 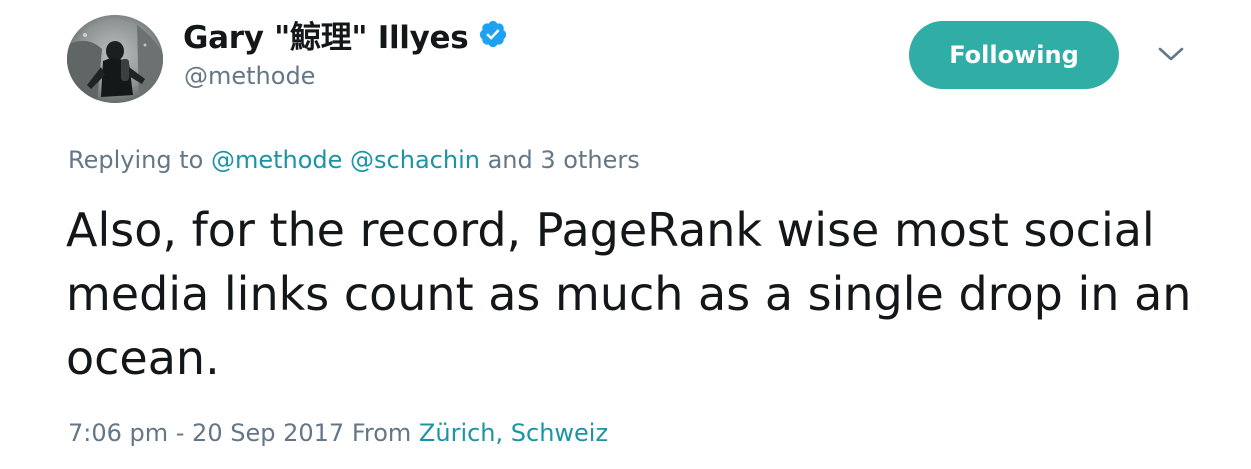 What do you see at coordinates (326, 34) in the screenshot?
I see `author-display-name: Gary "鯨理" Illyes` at bounding box center [326, 34].